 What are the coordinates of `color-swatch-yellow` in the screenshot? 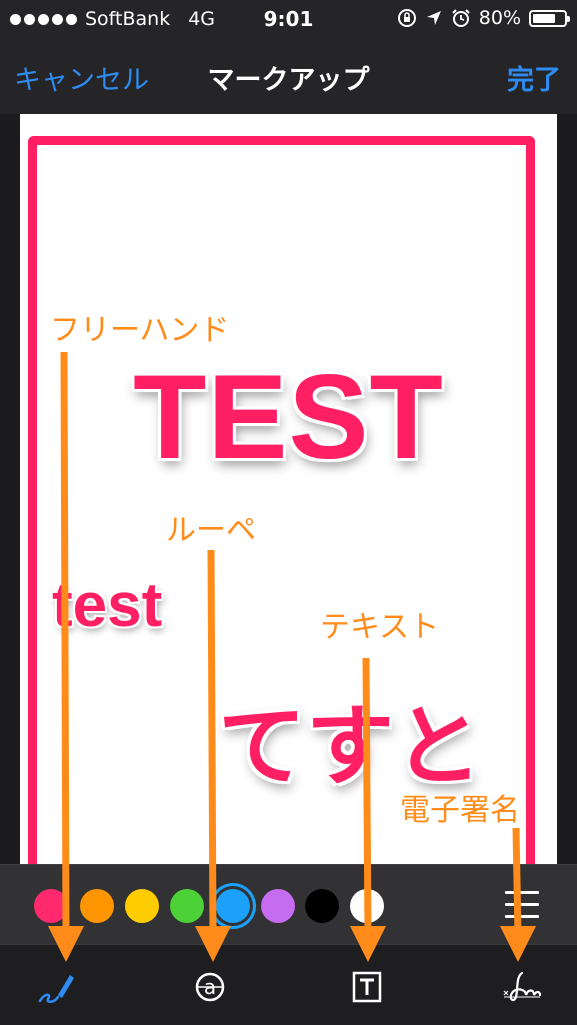 It's located at (142, 906).